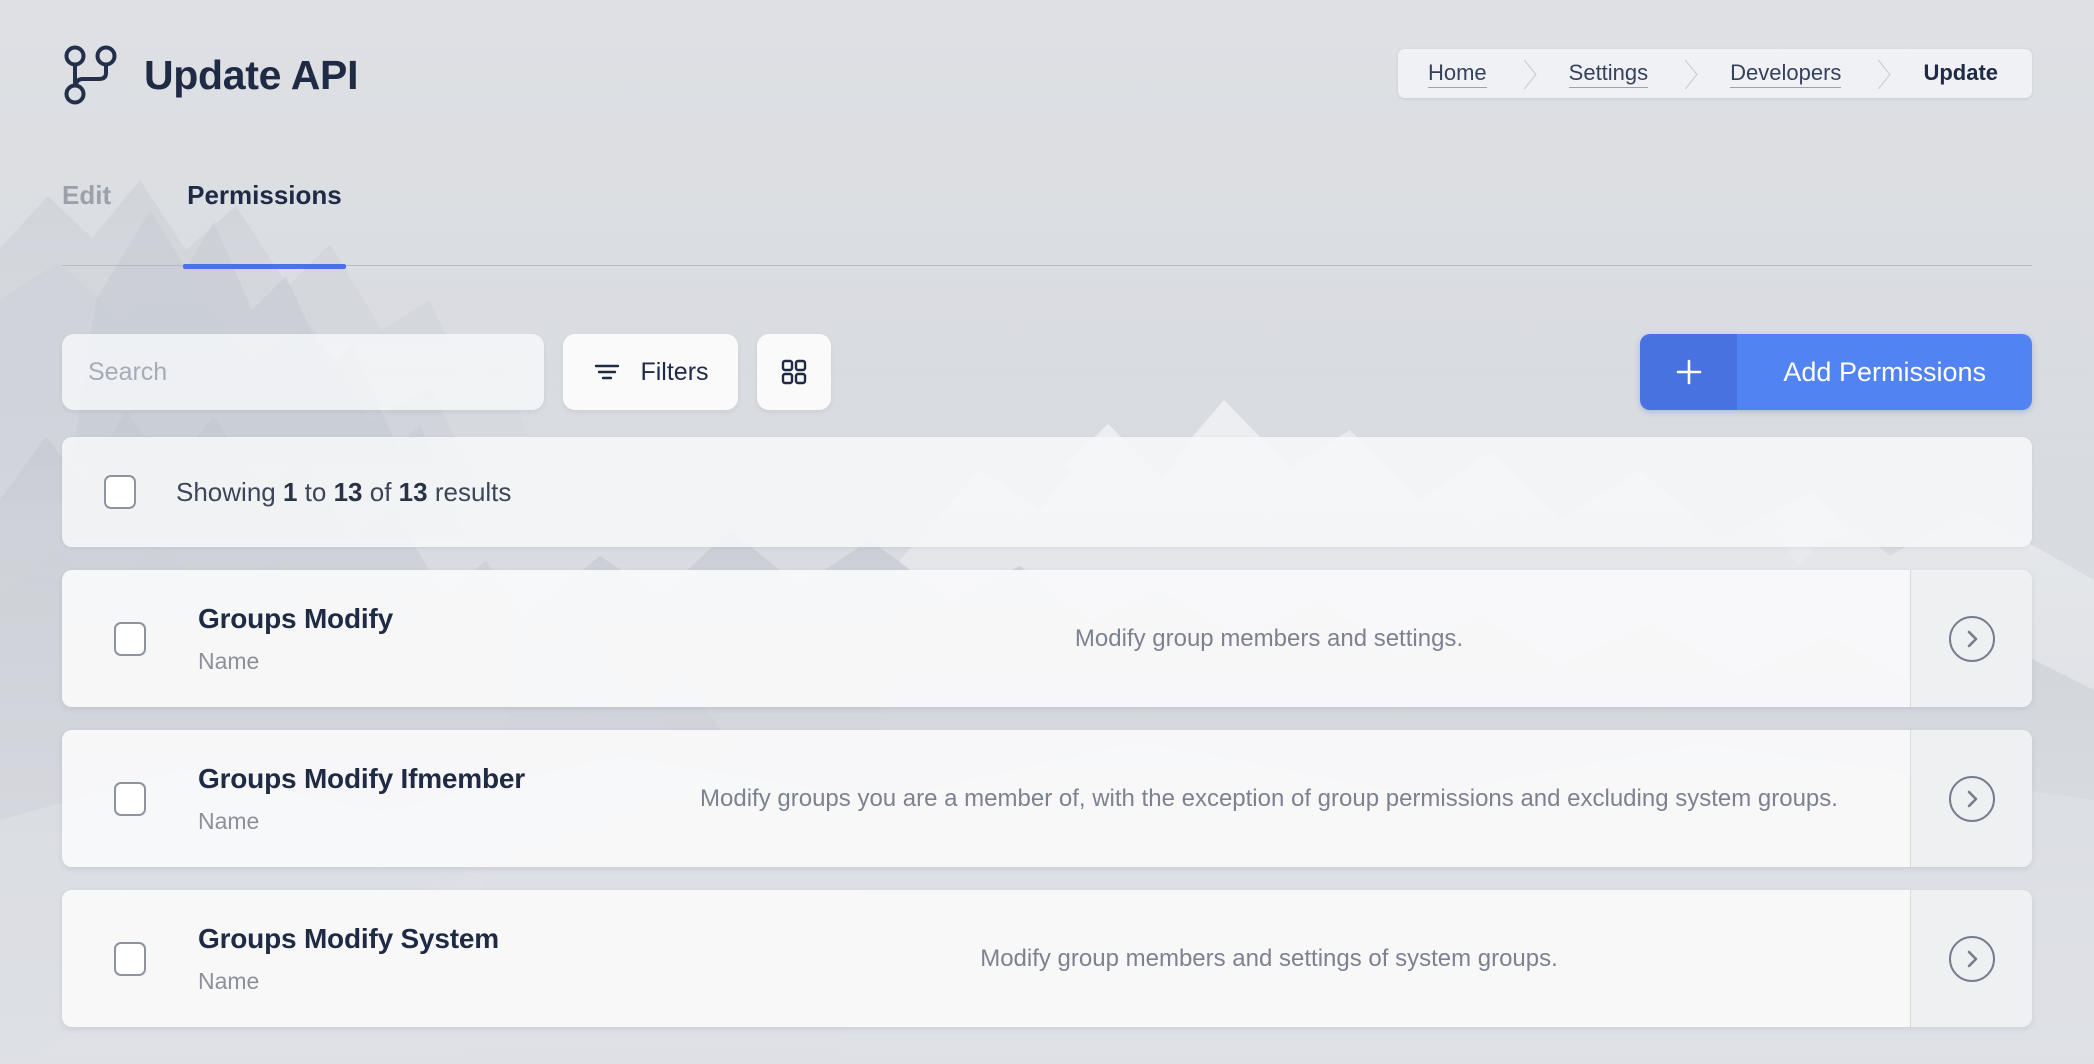 The height and width of the screenshot is (1064, 2094). What do you see at coordinates (674, 371) in the screenshot?
I see `filters-button-label: Filters` at bounding box center [674, 371].